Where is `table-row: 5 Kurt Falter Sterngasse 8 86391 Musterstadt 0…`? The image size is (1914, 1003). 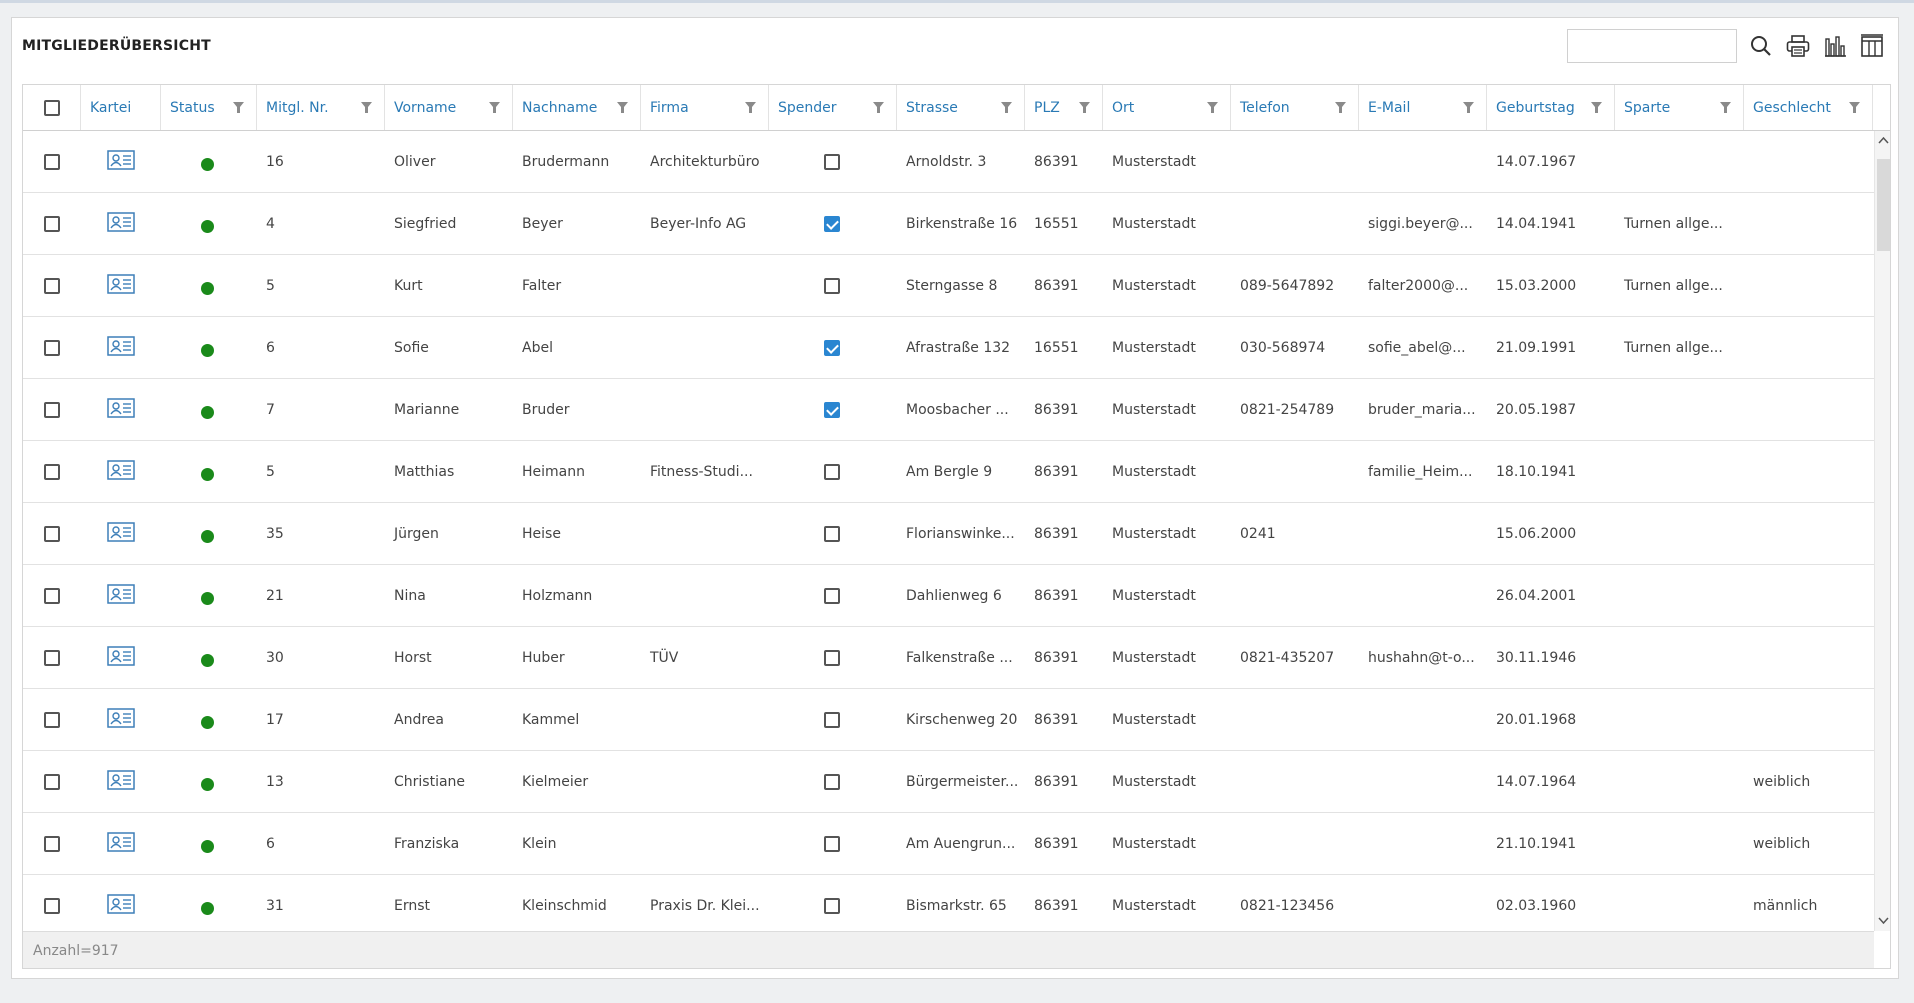
table-row: 5 Kurt Falter Sterngasse 8 86391 Musterstadt 0… is located at coordinates (948, 286).